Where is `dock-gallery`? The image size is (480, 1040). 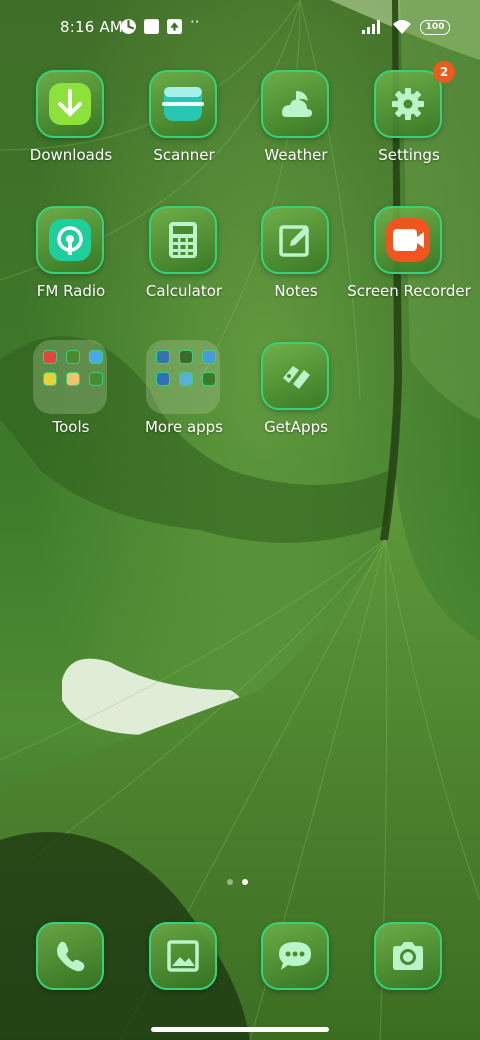
dock-gallery is located at coordinates (184, 957).